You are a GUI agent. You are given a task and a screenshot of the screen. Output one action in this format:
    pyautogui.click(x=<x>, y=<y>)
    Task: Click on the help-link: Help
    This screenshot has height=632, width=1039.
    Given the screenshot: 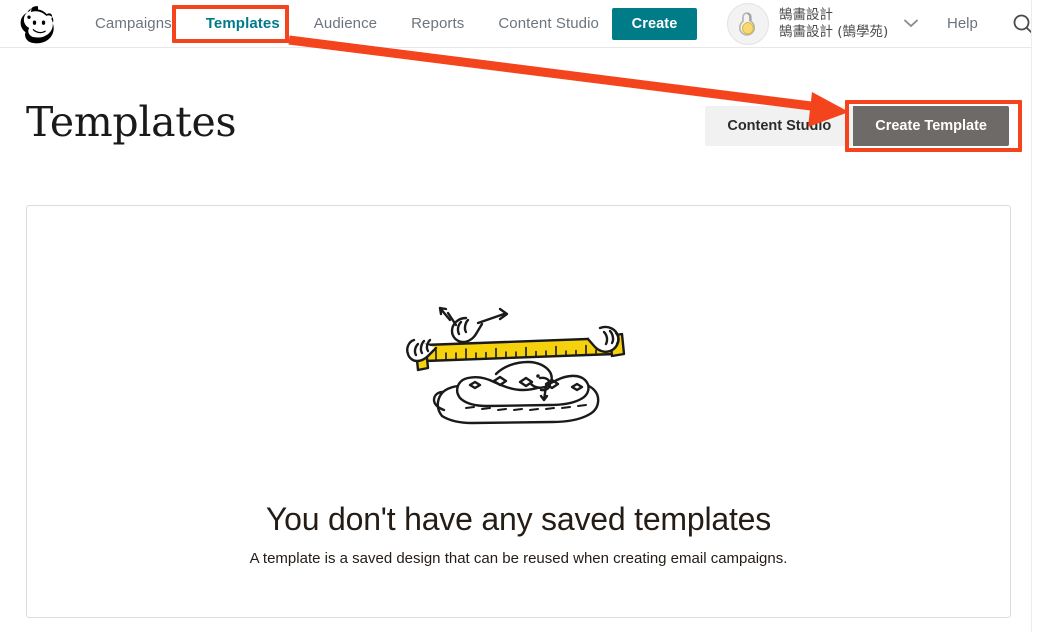 What is the action you would take?
    pyautogui.click(x=962, y=23)
    